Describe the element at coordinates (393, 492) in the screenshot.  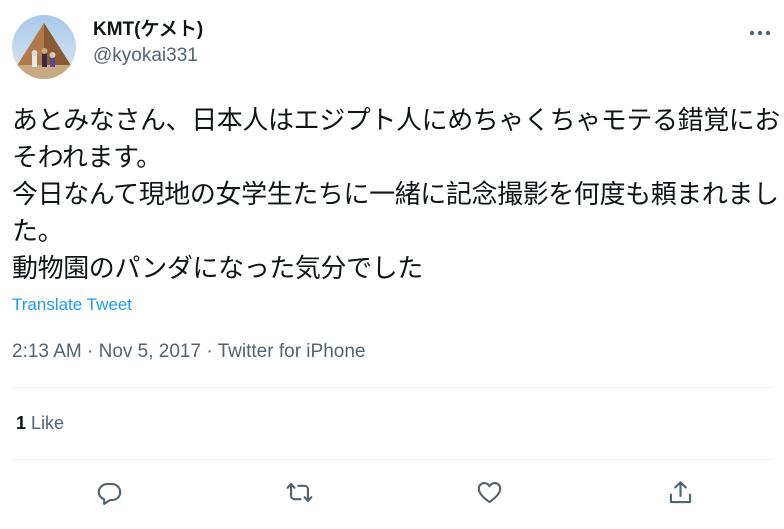
I see `action-bar` at that location.